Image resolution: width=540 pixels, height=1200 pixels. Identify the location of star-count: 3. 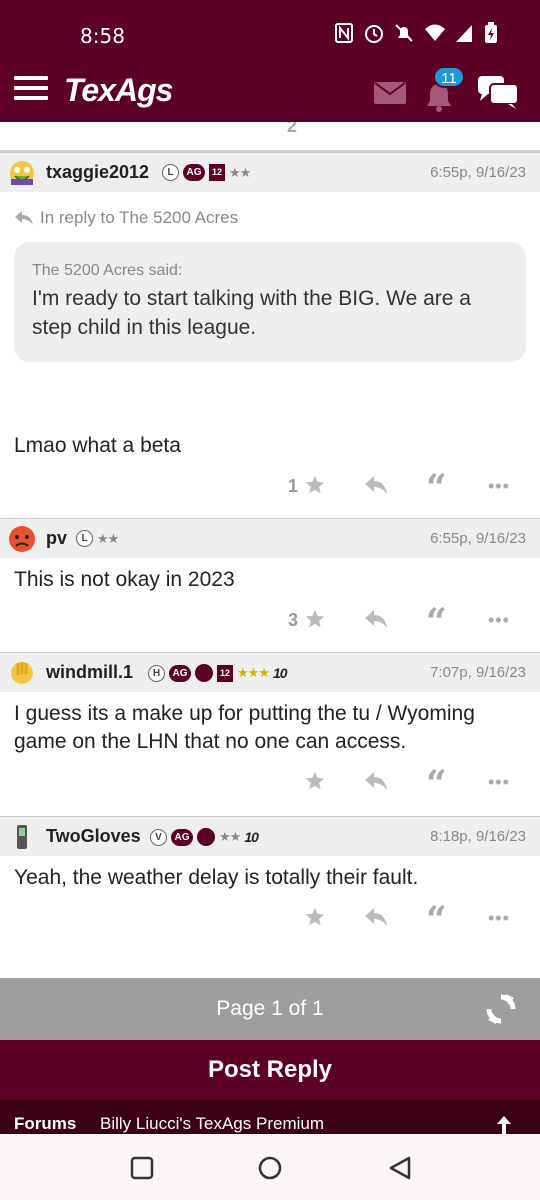
(293, 620).